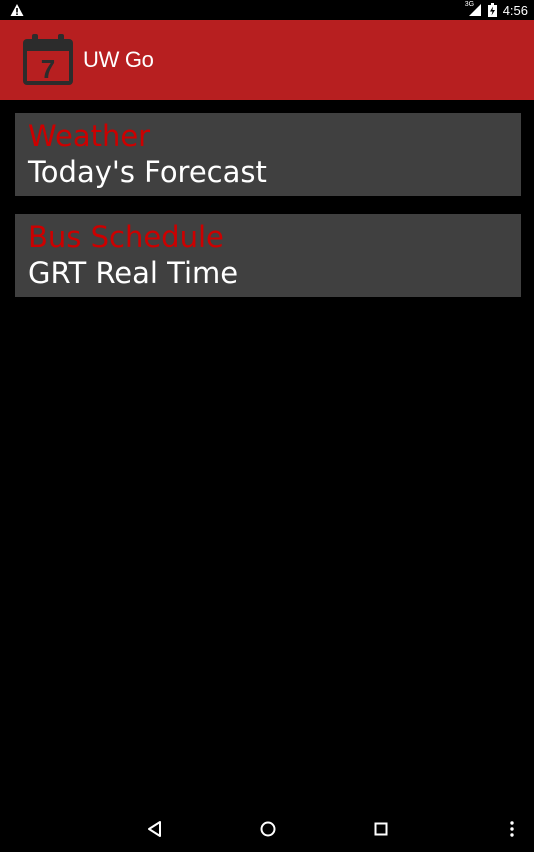 The image size is (534, 852). I want to click on card-title: Bus Schedule, so click(126, 237).